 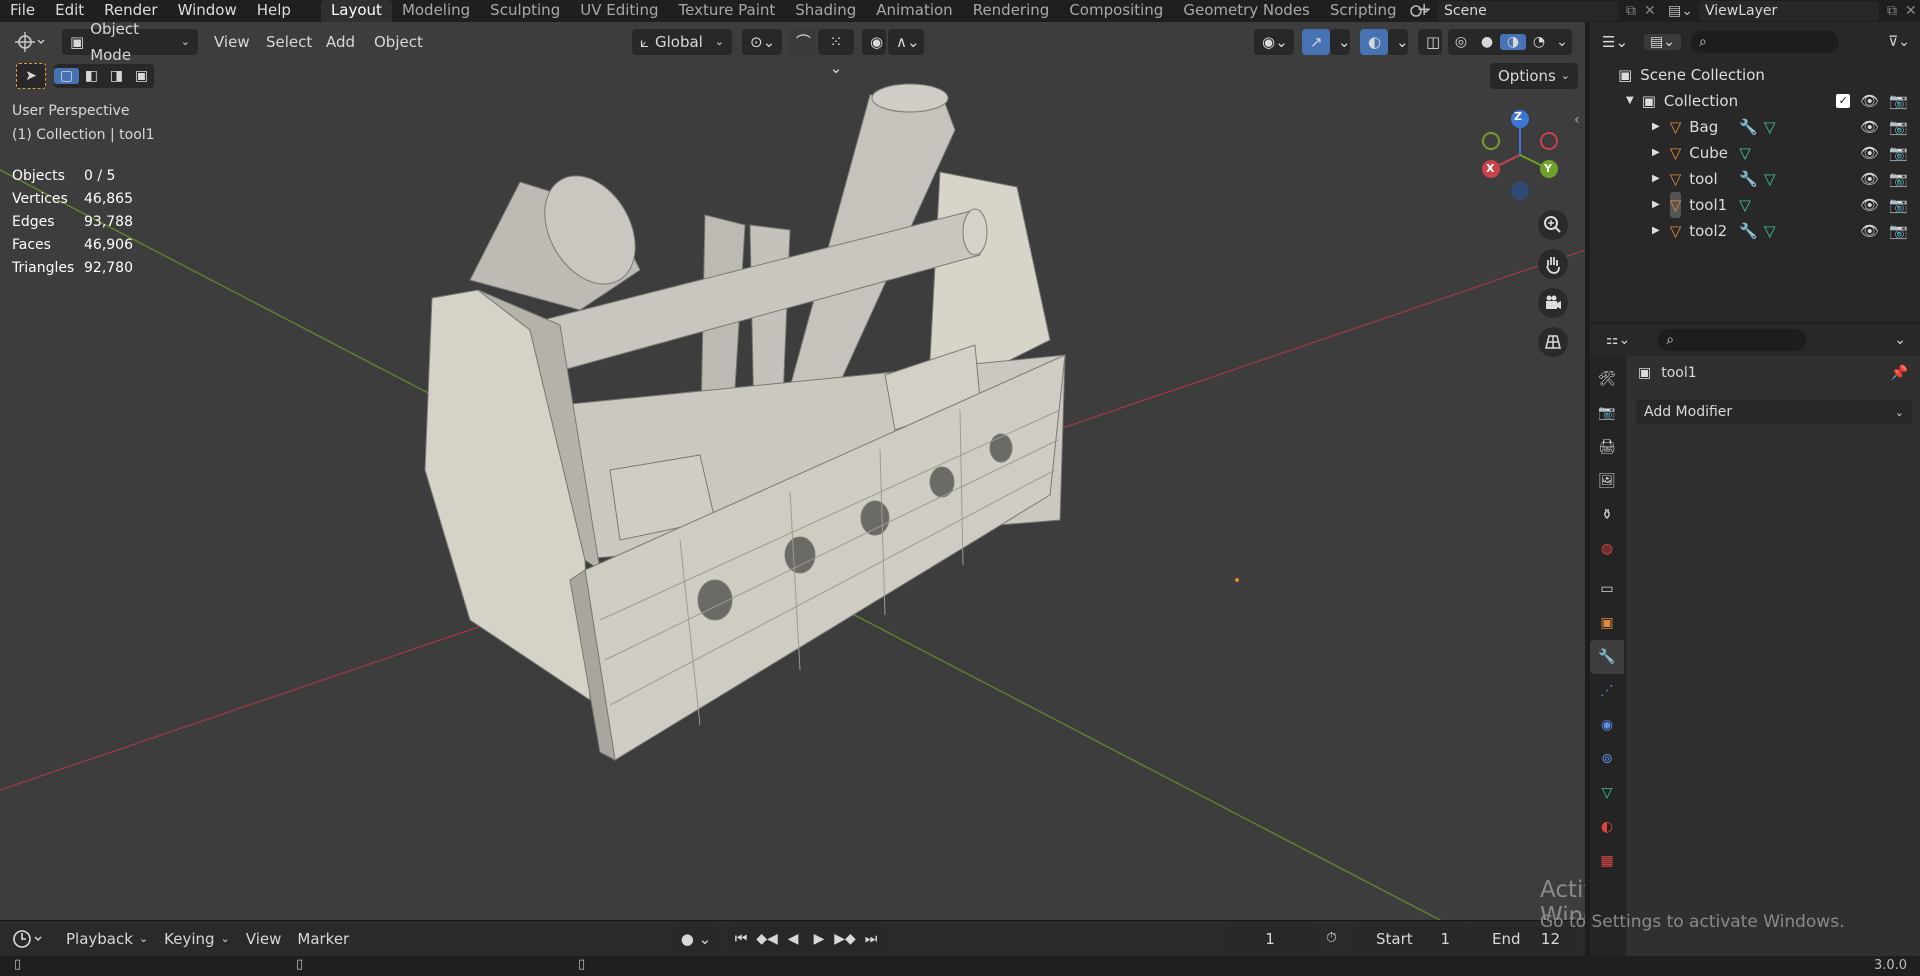 What do you see at coordinates (340, 42) in the screenshot?
I see `menu-add: Add` at bounding box center [340, 42].